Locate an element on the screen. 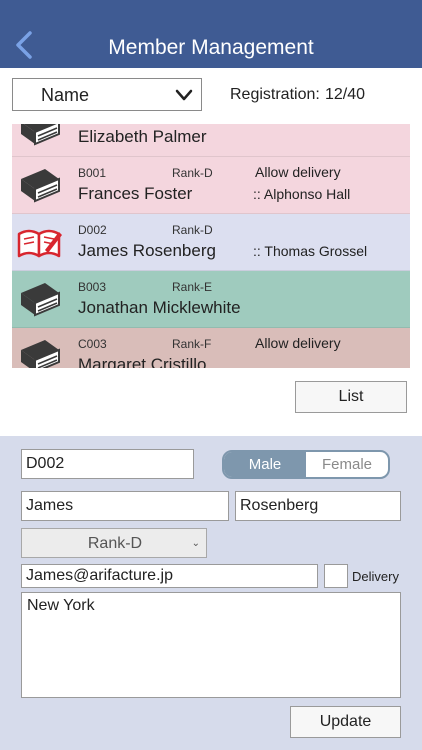  rank-select-value: Rank-D is located at coordinates (115, 543).